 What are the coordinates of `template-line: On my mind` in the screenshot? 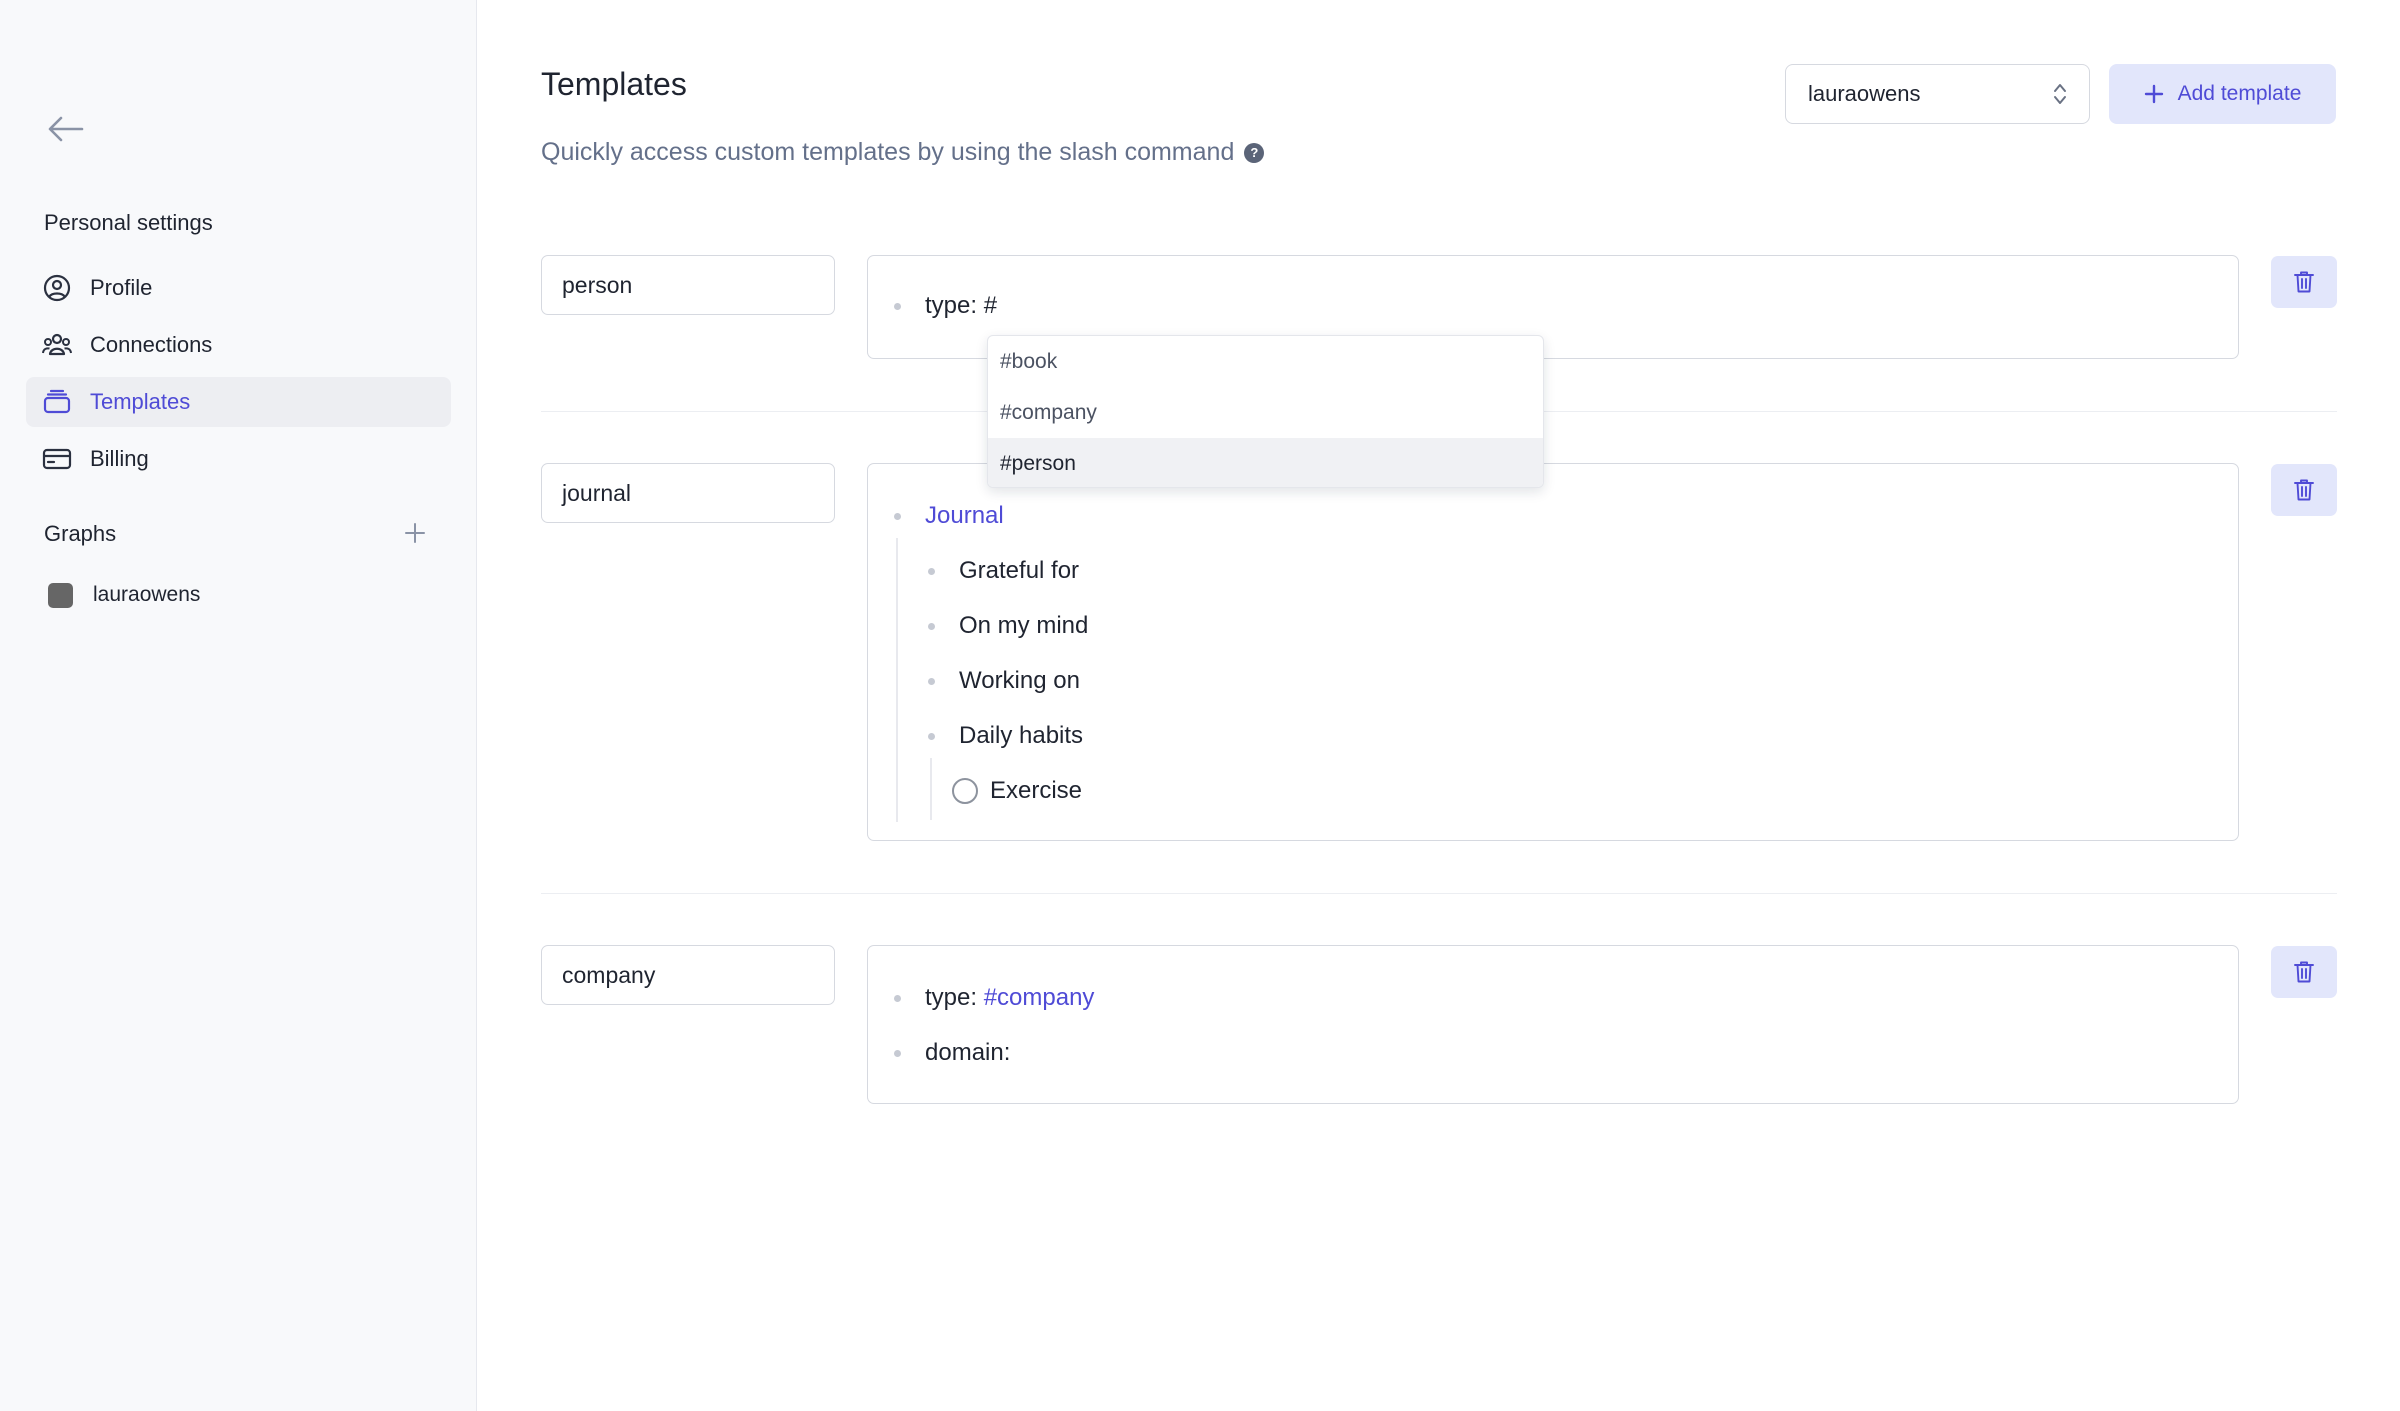 It's located at (1008, 626).